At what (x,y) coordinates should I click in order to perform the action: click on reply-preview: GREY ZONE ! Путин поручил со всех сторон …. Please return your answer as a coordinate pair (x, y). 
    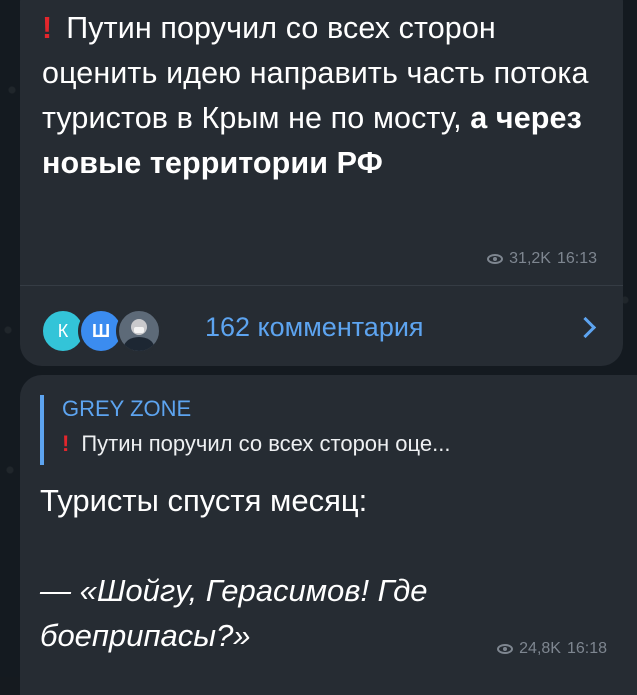
    Looking at the image, I should click on (335, 430).